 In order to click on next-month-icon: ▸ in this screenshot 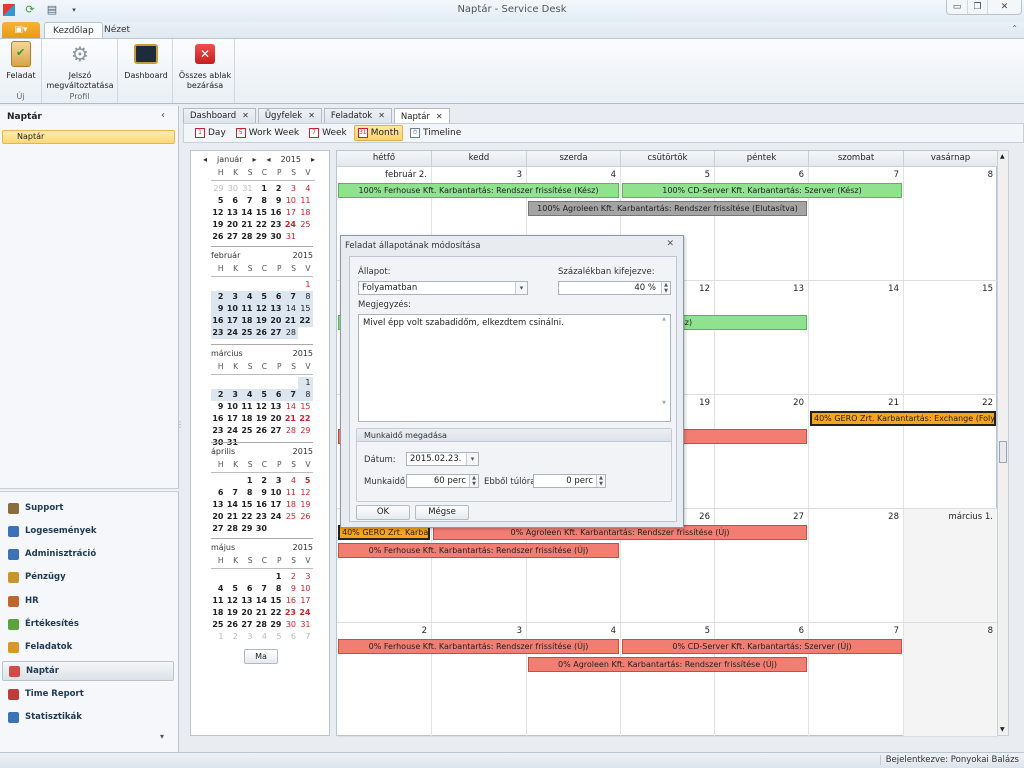, I will do `click(255, 161)`.